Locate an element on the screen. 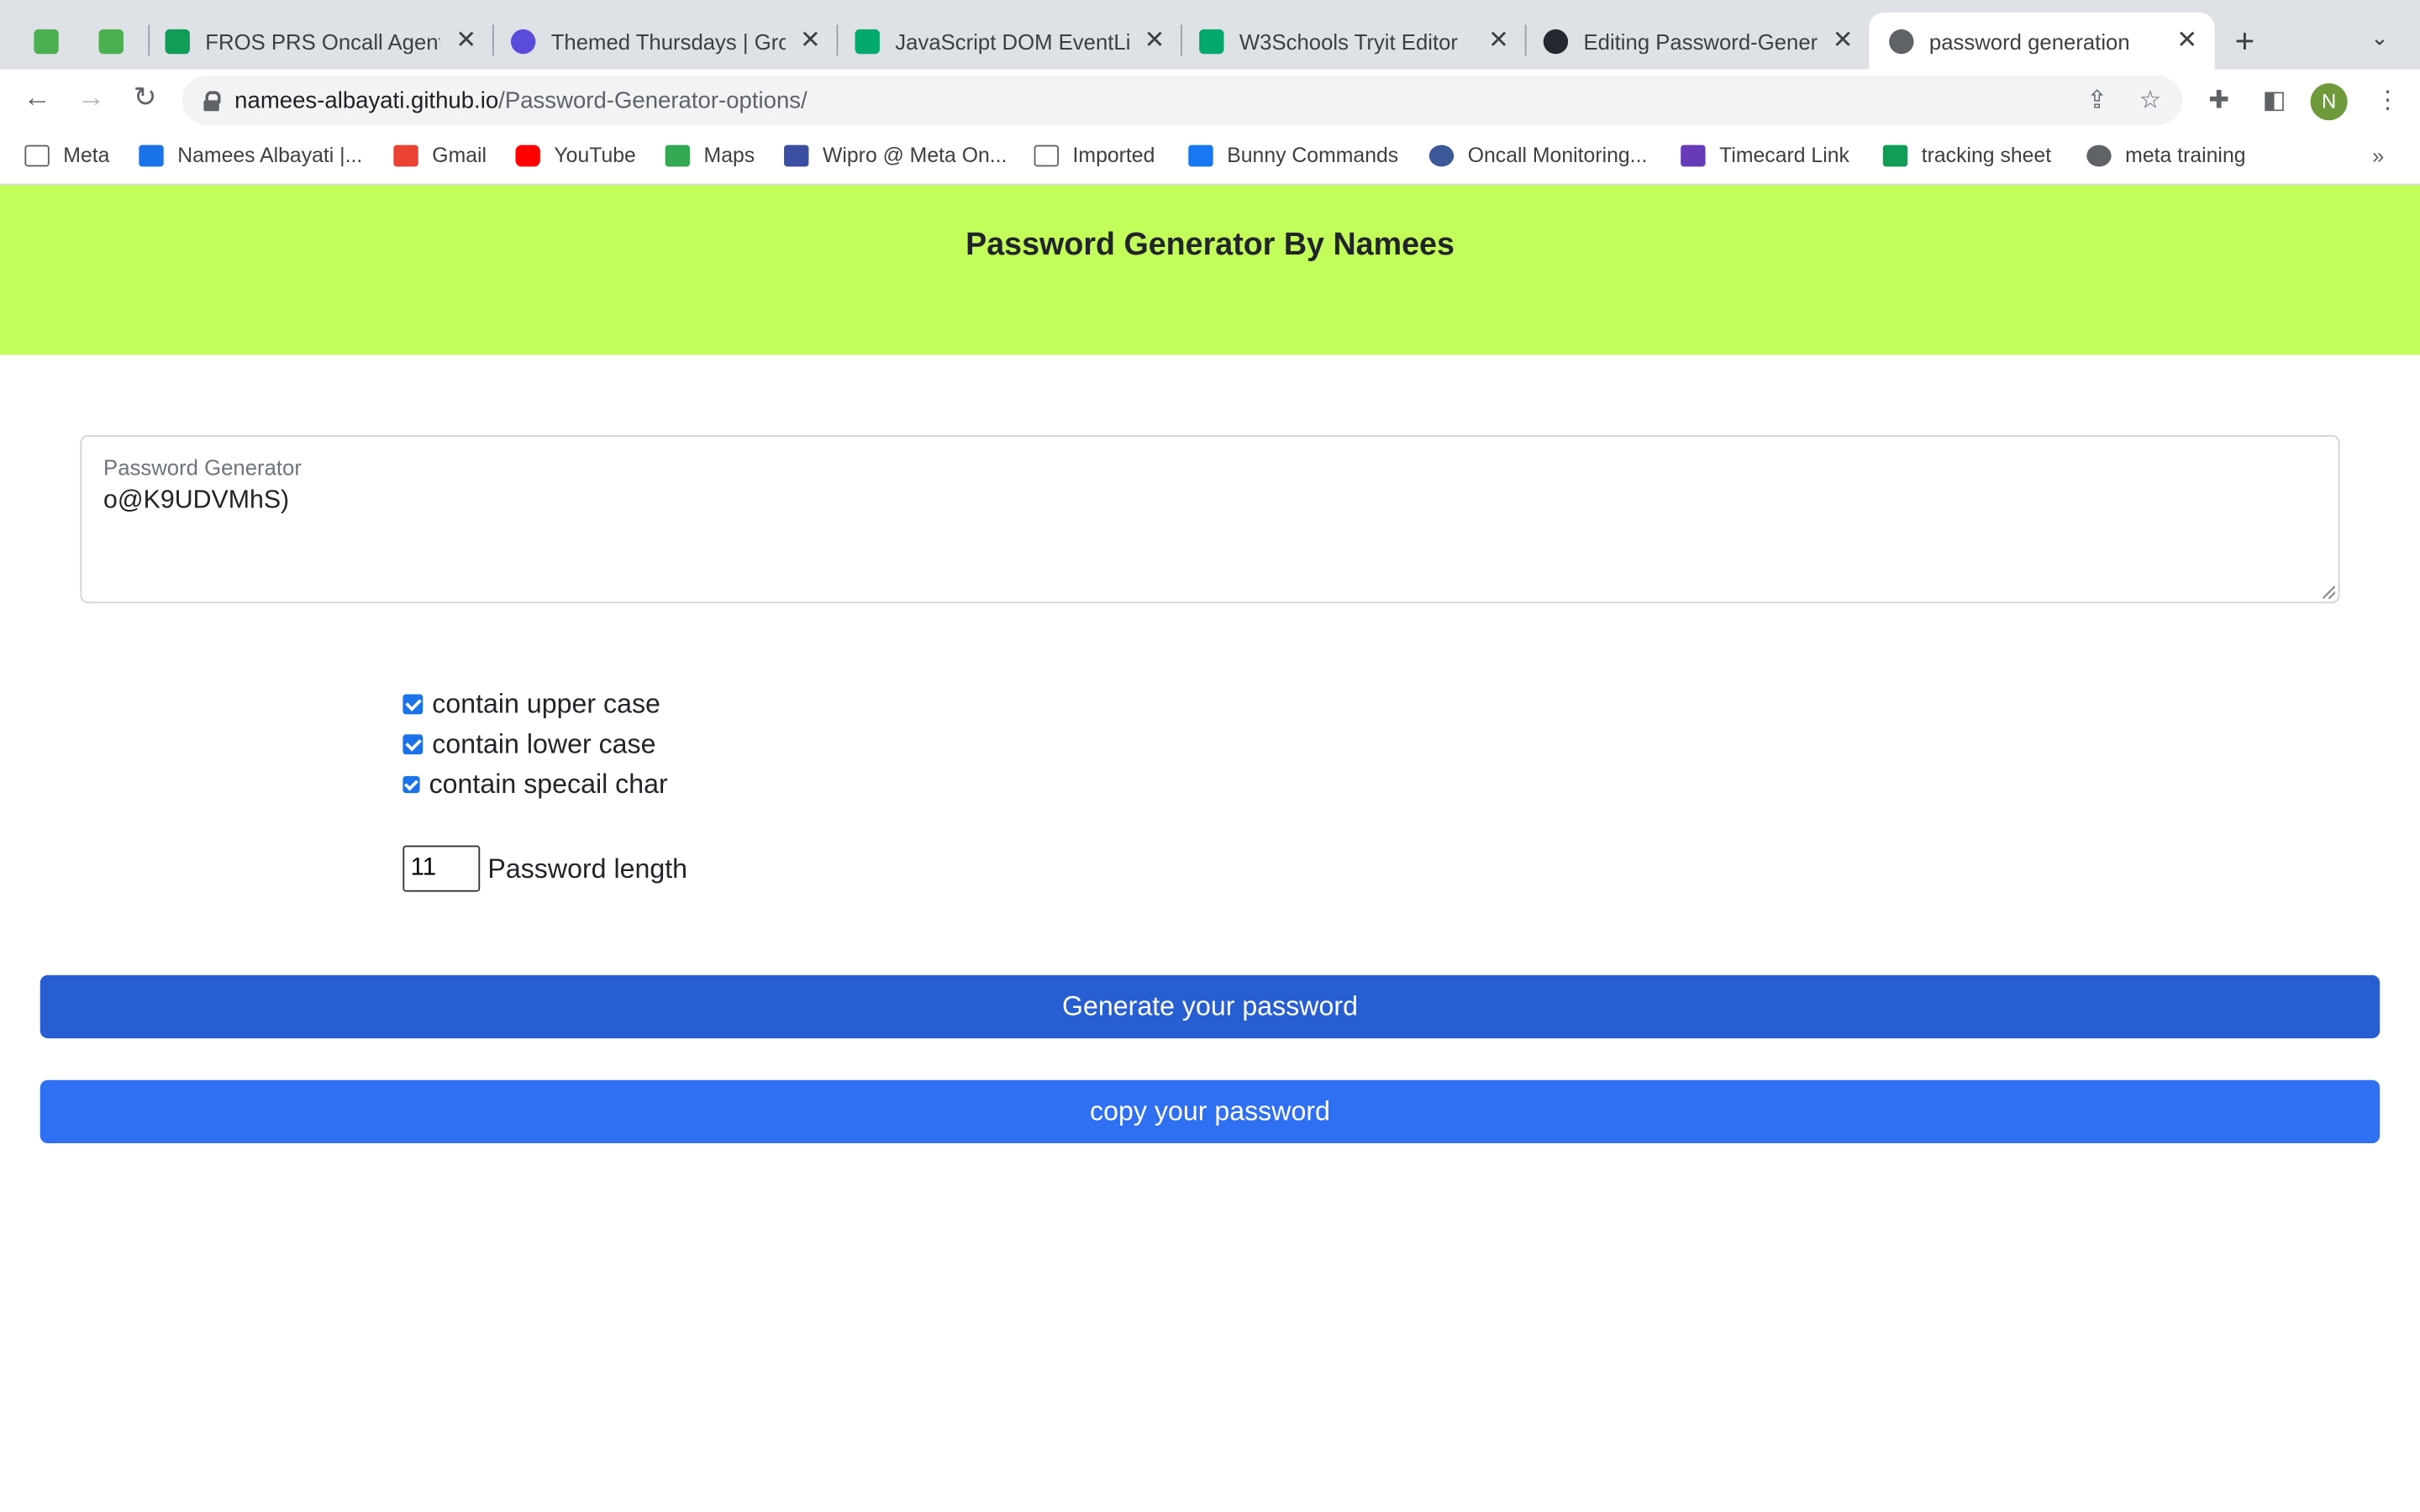 Image resolution: width=2420 pixels, height=1512 pixels. facebook-icon is located at coordinates (1200, 155).